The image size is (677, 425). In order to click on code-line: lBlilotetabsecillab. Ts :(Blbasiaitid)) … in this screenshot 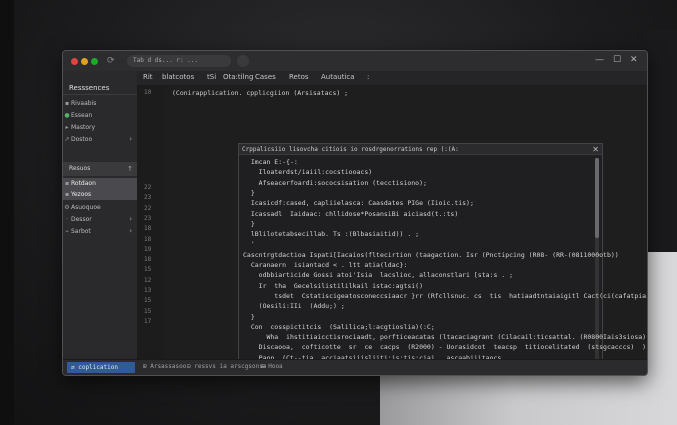, I will do `click(331, 234)`.